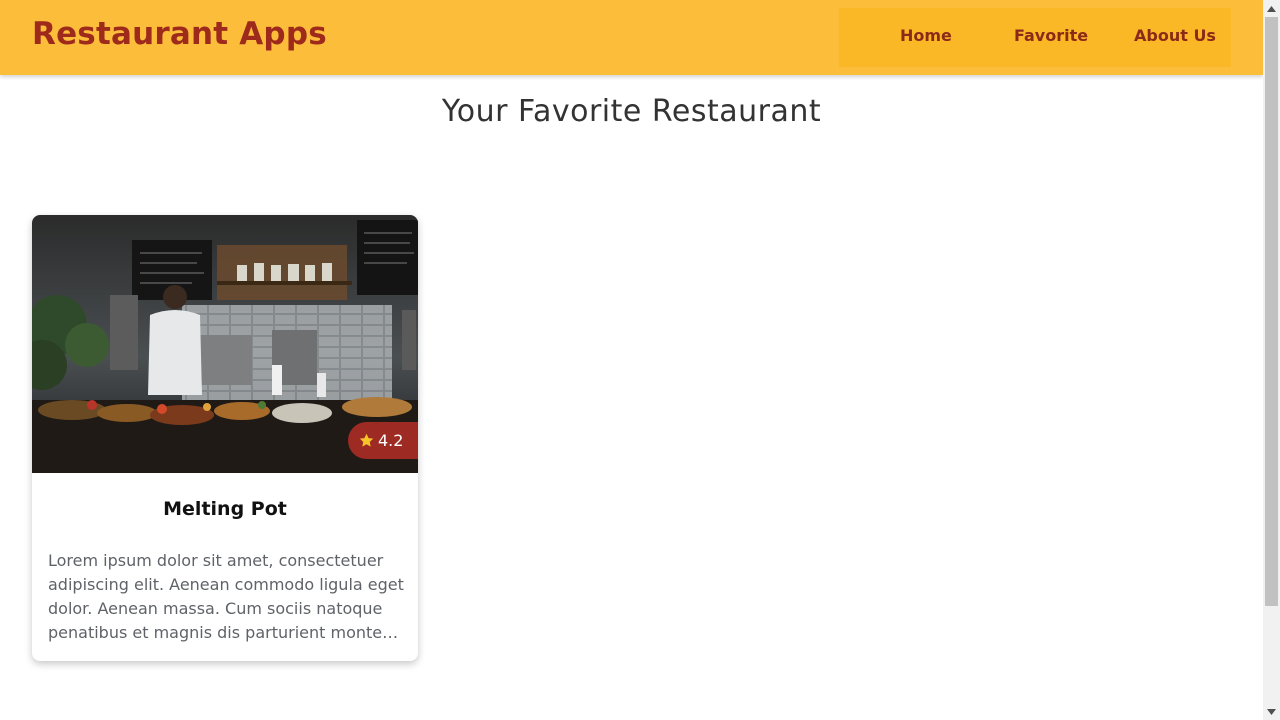 This screenshot has width=1280, height=720. Describe the element at coordinates (1271, 8) in the screenshot. I see `scroll-up-arrow-icon` at that location.